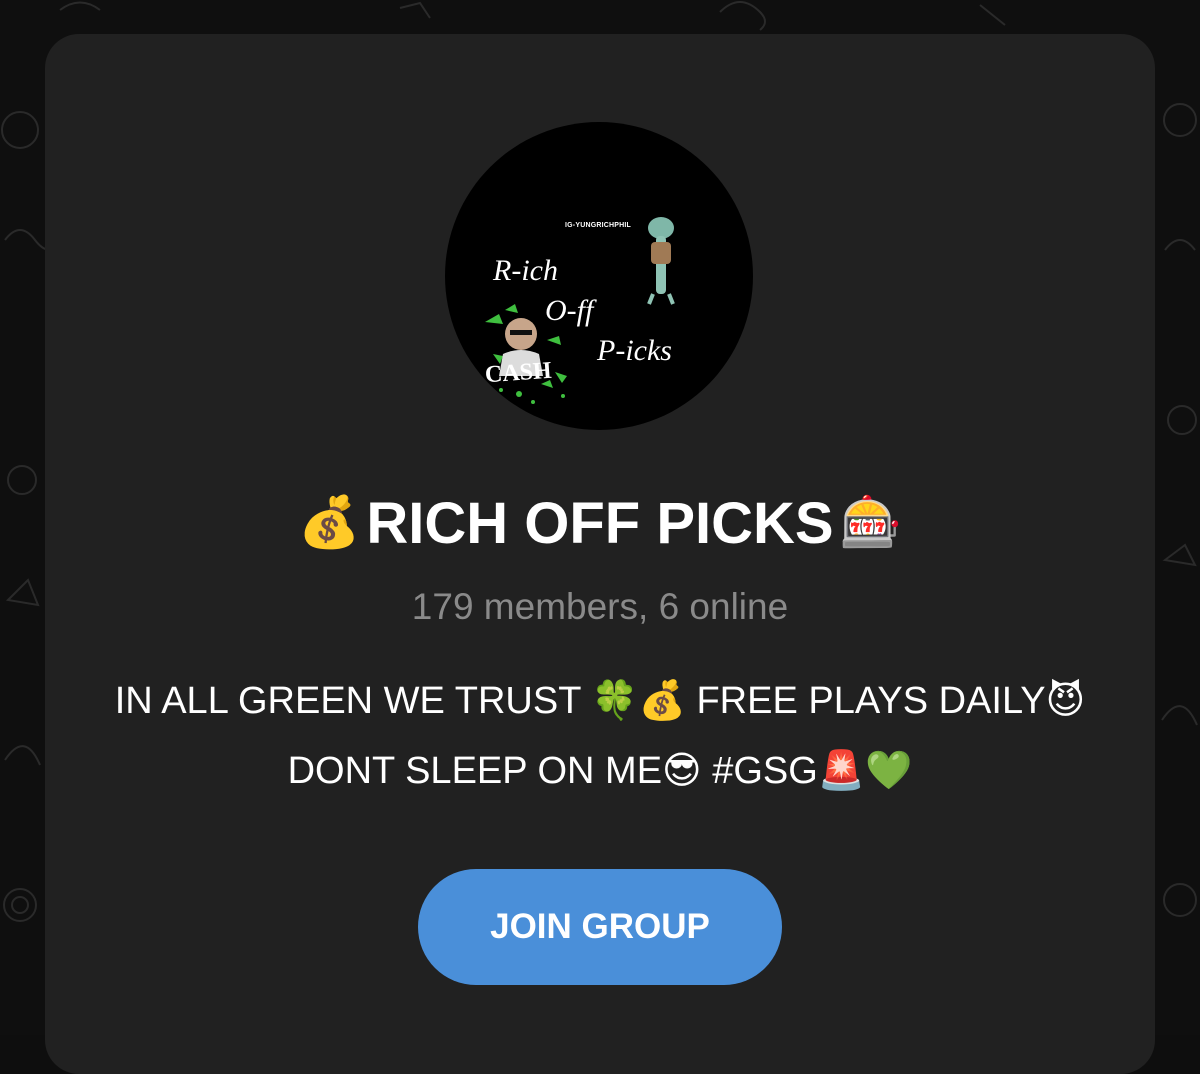 The image size is (1200, 1074). Describe the element at coordinates (525, 270) in the screenshot. I see `avatar-line-rich: R-ich` at that location.